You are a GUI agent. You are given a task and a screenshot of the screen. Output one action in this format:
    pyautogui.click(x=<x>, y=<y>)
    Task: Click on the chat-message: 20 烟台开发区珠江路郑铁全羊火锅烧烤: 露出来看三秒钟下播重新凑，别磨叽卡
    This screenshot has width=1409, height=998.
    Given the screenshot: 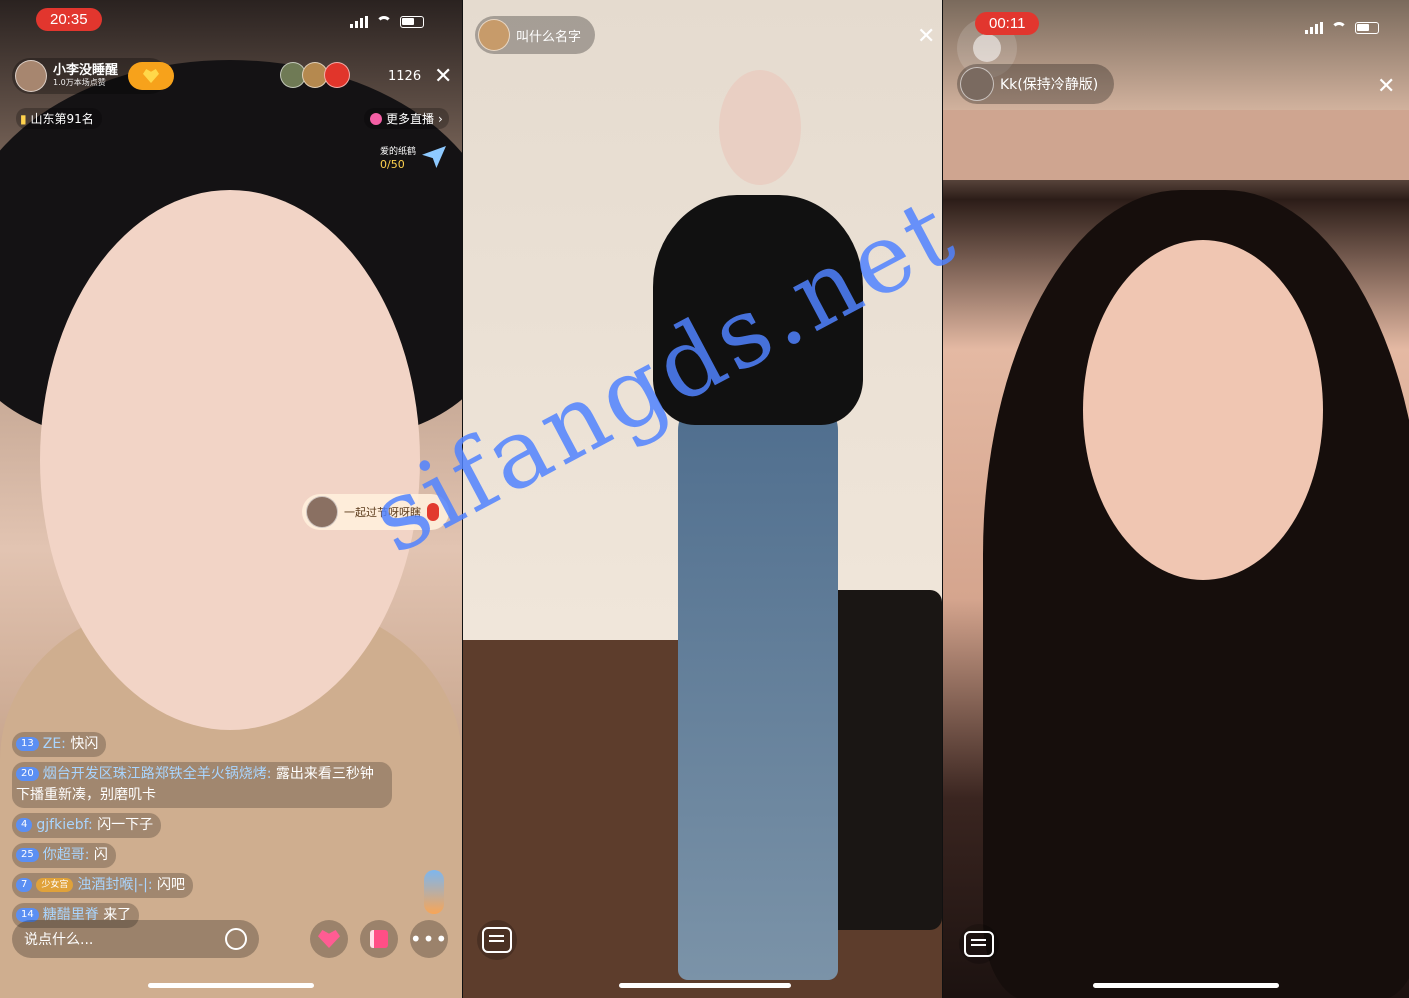 What is the action you would take?
    pyautogui.click(x=202, y=785)
    